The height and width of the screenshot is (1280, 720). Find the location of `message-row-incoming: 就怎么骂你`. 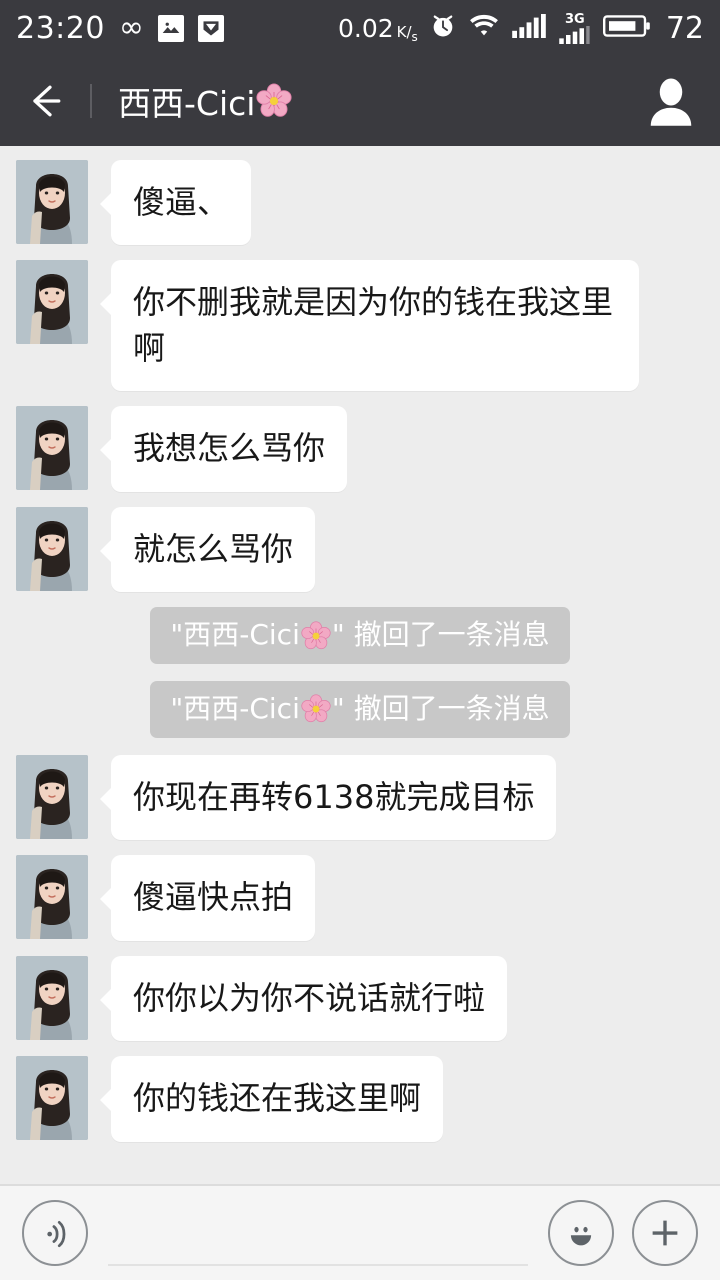

message-row-incoming: 就怎么骂你 is located at coordinates (360, 549).